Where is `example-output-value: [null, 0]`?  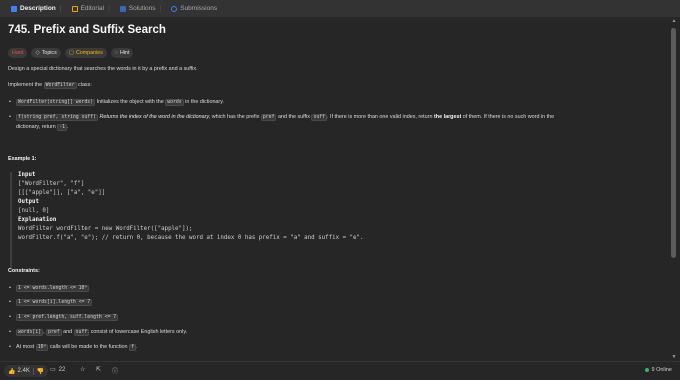
example-output-value: [null, 0] is located at coordinates (34, 211).